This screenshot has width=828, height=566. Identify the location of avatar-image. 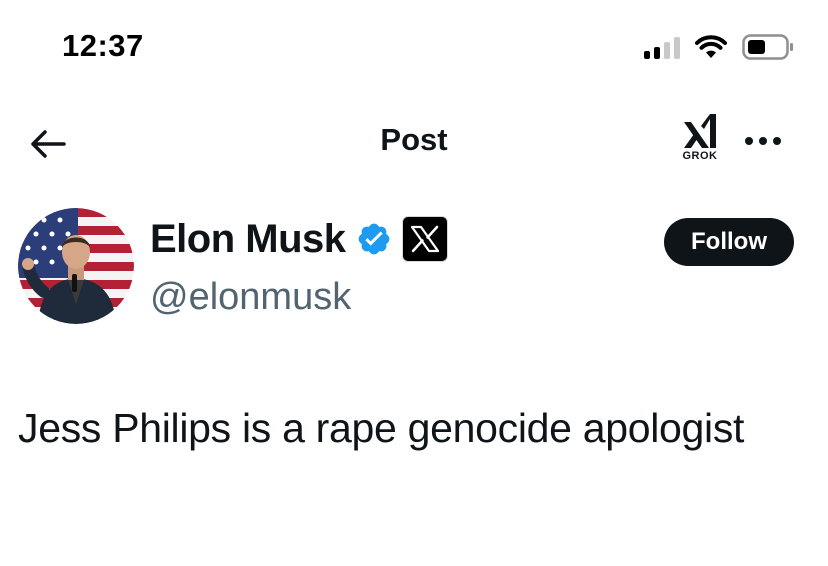
(76, 266).